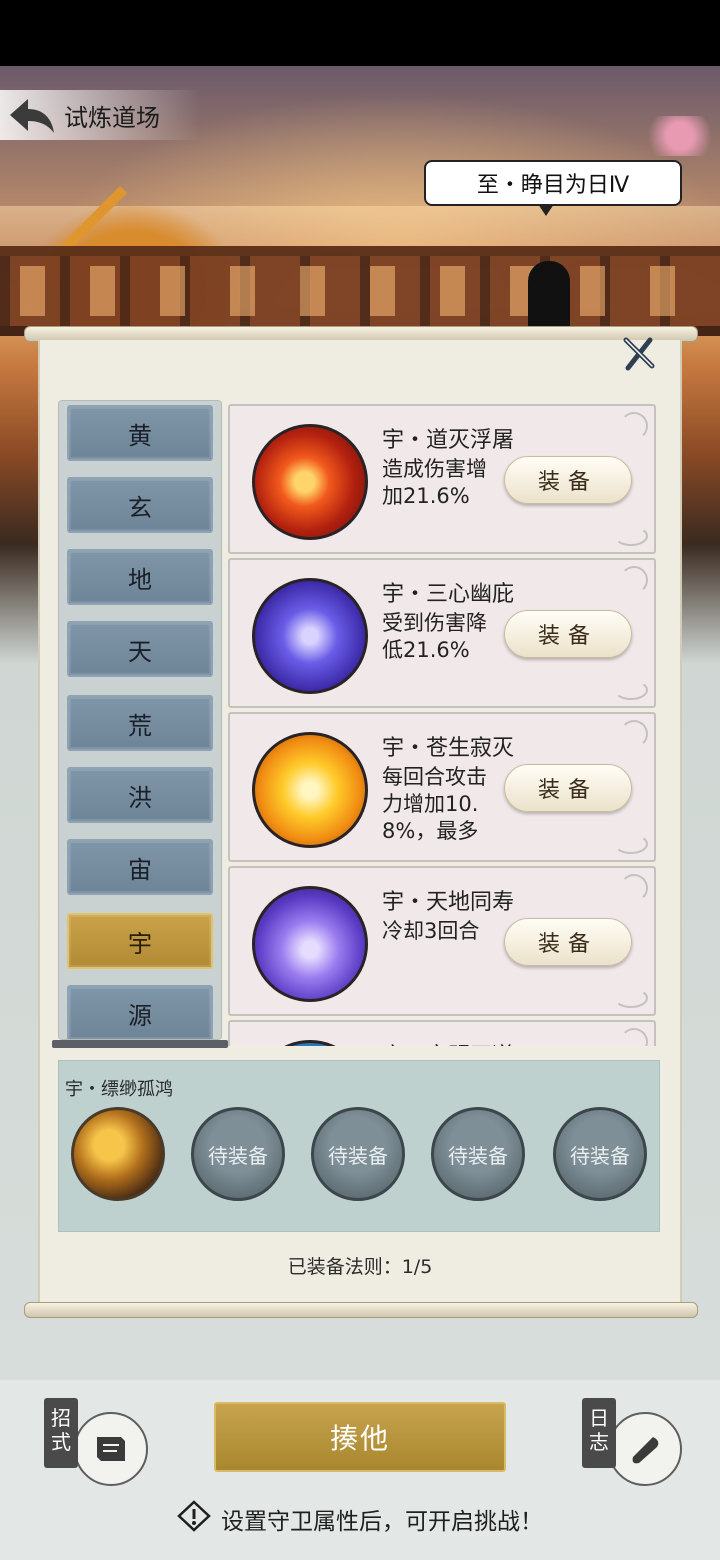 The width and height of the screenshot is (720, 1560). I want to click on category-tian: 天, so click(140, 649).